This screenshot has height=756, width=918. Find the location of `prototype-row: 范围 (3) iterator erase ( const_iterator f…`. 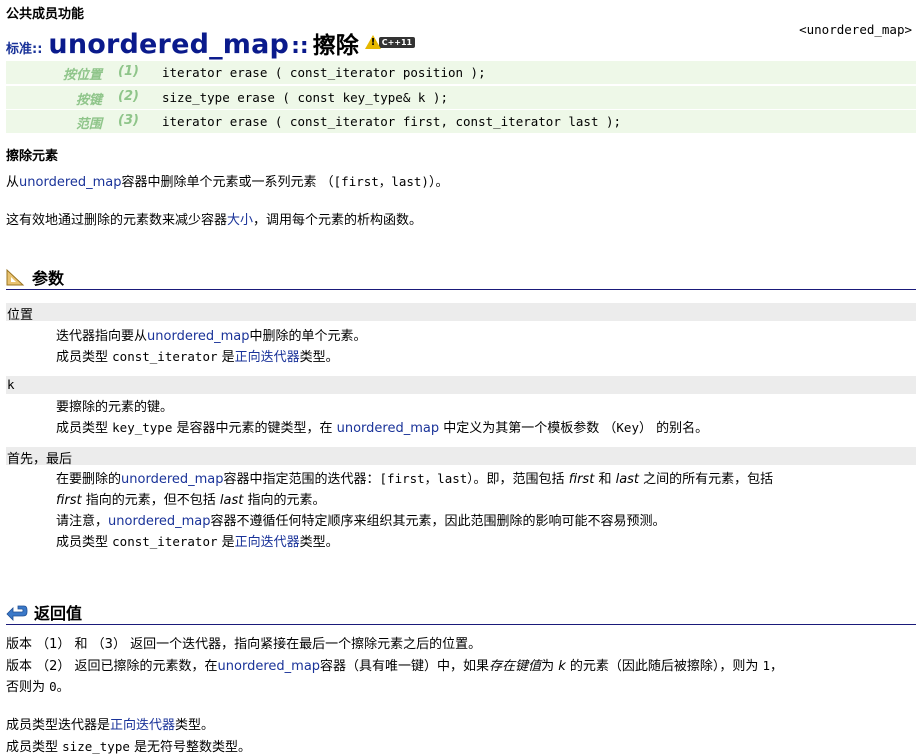

prototype-row: 范围 (3) iterator erase ( const_iterator f… is located at coordinates (461, 121).